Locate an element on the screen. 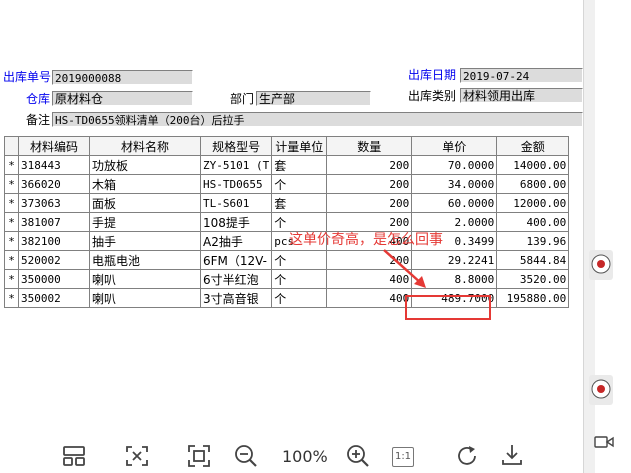 Image resolution: width=631 pixels, height=473 pixels. table-row: * 381007 手提 108提手 个 200 2.0000 400.00 is located at coordinates (287, 222).